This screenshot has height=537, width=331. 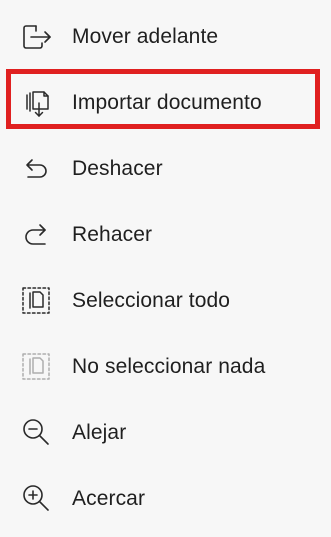 I want to click on menu-item-import-document: Importar documento, so click(x=165, y=102).